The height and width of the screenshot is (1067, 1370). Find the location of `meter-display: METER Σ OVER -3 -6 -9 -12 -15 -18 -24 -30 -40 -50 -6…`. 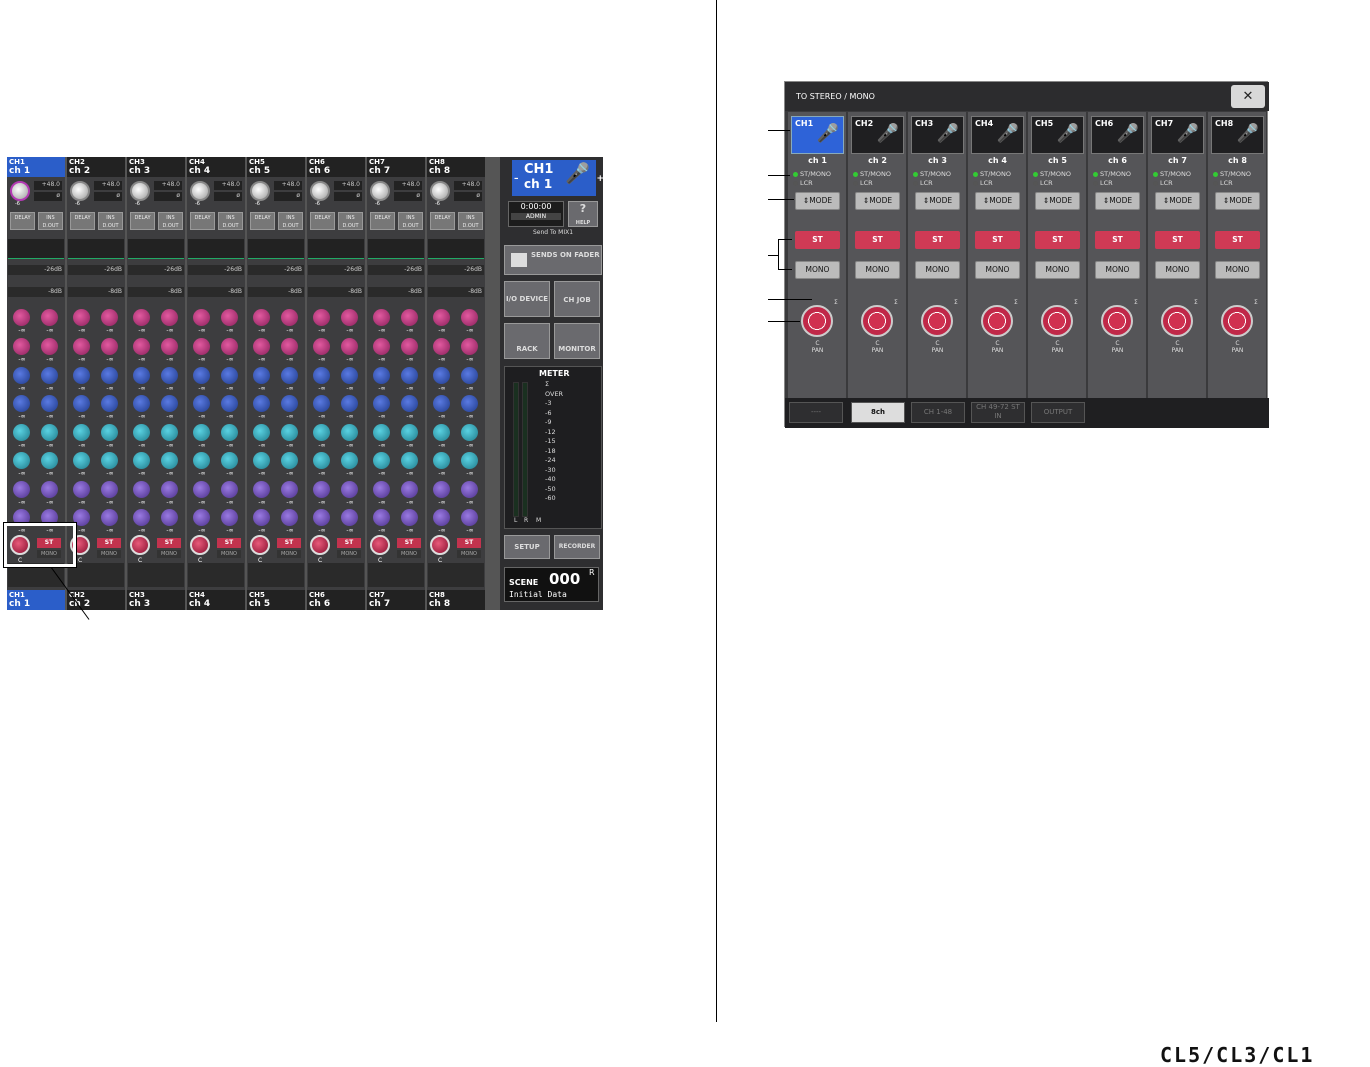

meter-display: METER Σ OVER -3 -6 -9 -12 -15 -18 -24 -30 -40 -50 -6… is located at coordinates (553, 447).